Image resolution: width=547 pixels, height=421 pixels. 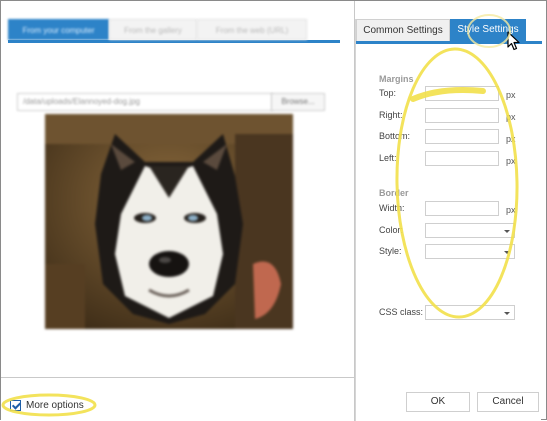 What do you see at coordinates (403, 30) in the screenshot?
I see `tab-common-settings: Common Settings` at bounding box center [403, 30].